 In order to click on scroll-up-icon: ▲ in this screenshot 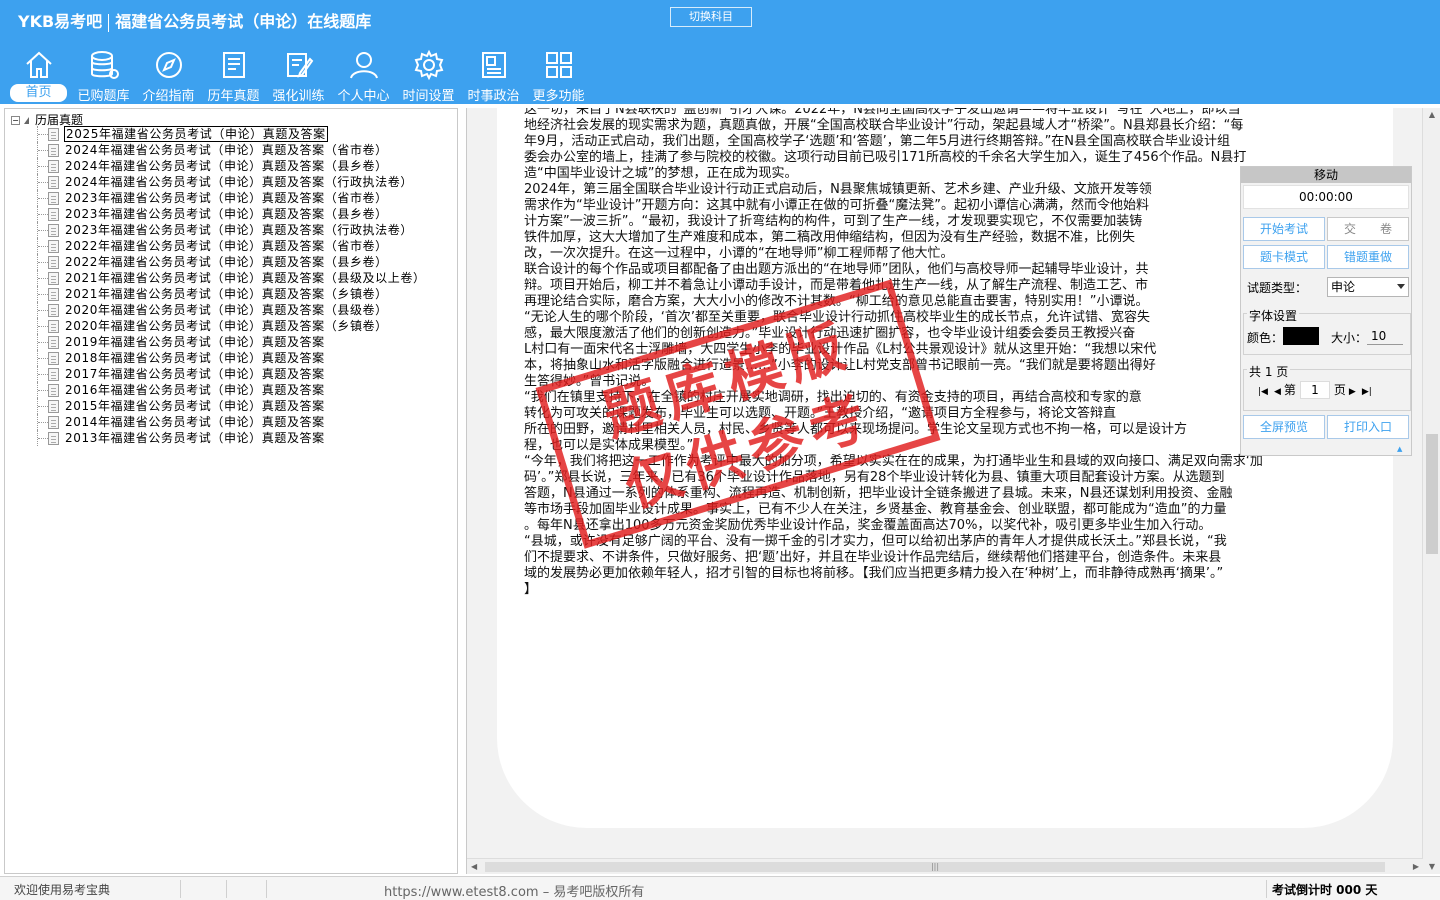, I will do `click(1431, 115)`.